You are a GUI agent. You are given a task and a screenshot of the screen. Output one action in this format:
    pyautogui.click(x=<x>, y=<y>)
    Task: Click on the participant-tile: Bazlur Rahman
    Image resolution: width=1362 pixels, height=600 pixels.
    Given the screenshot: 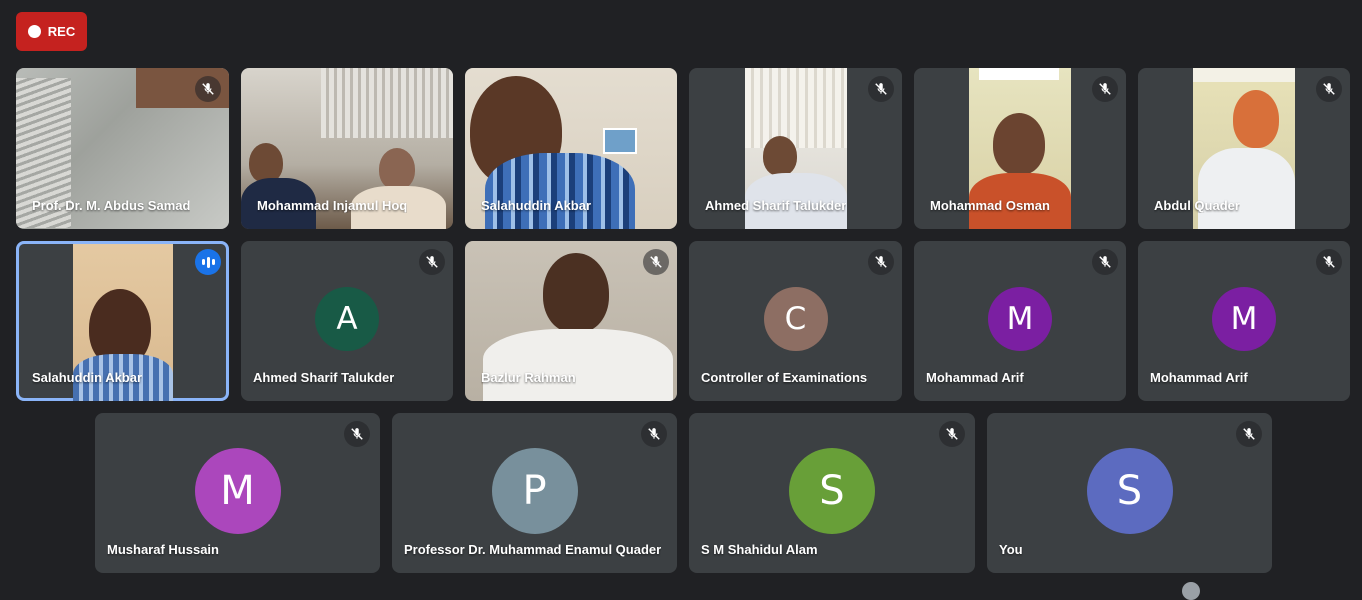 What is the action you would take?
    pyautogui.click(x=571, y=321)
    